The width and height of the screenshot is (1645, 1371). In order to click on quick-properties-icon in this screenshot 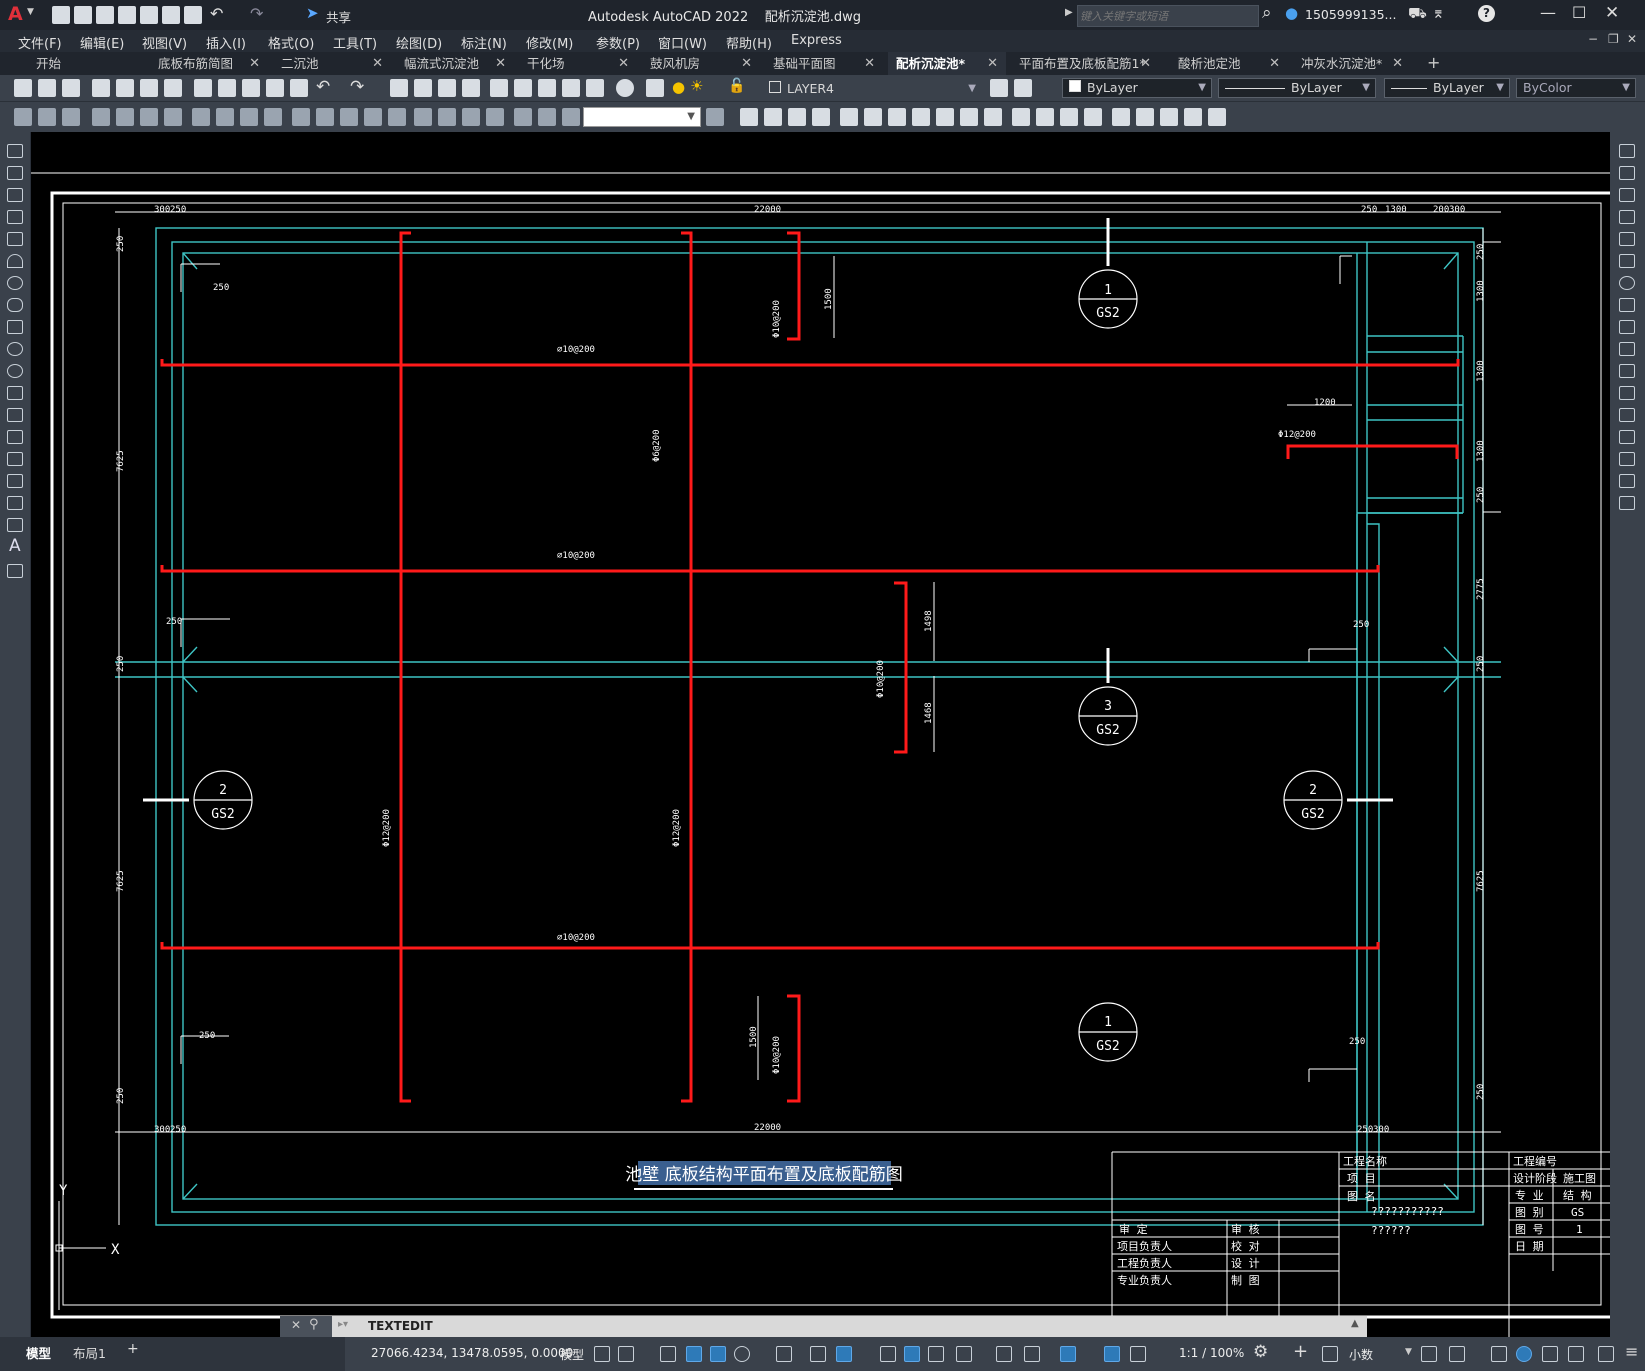, I will do `click(1429, 1354)`.